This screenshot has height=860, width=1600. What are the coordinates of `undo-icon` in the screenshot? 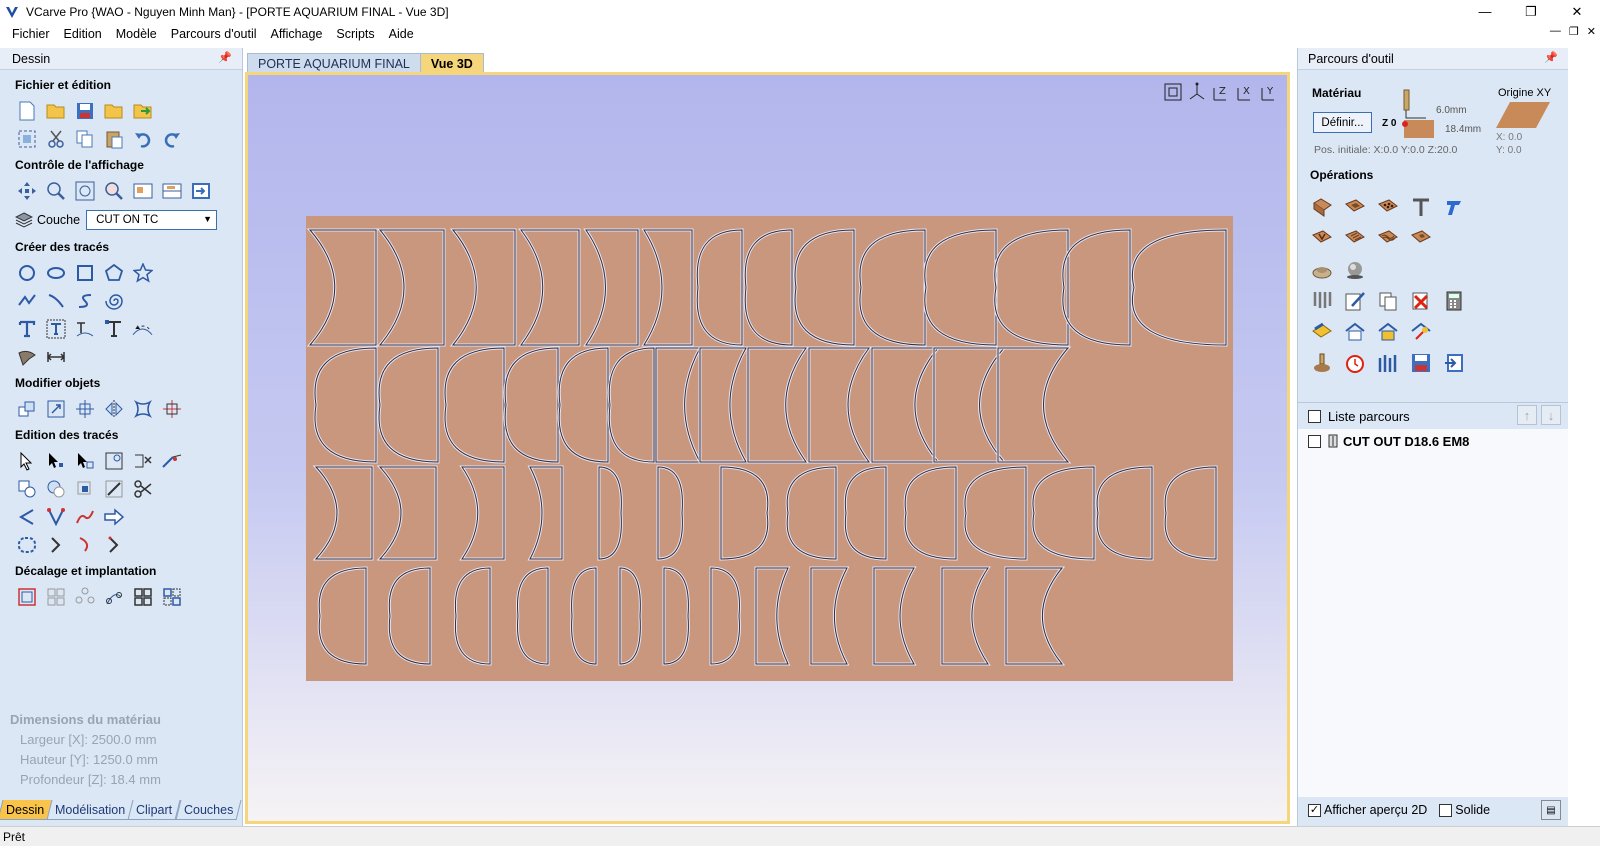 It's located at (142, 138).